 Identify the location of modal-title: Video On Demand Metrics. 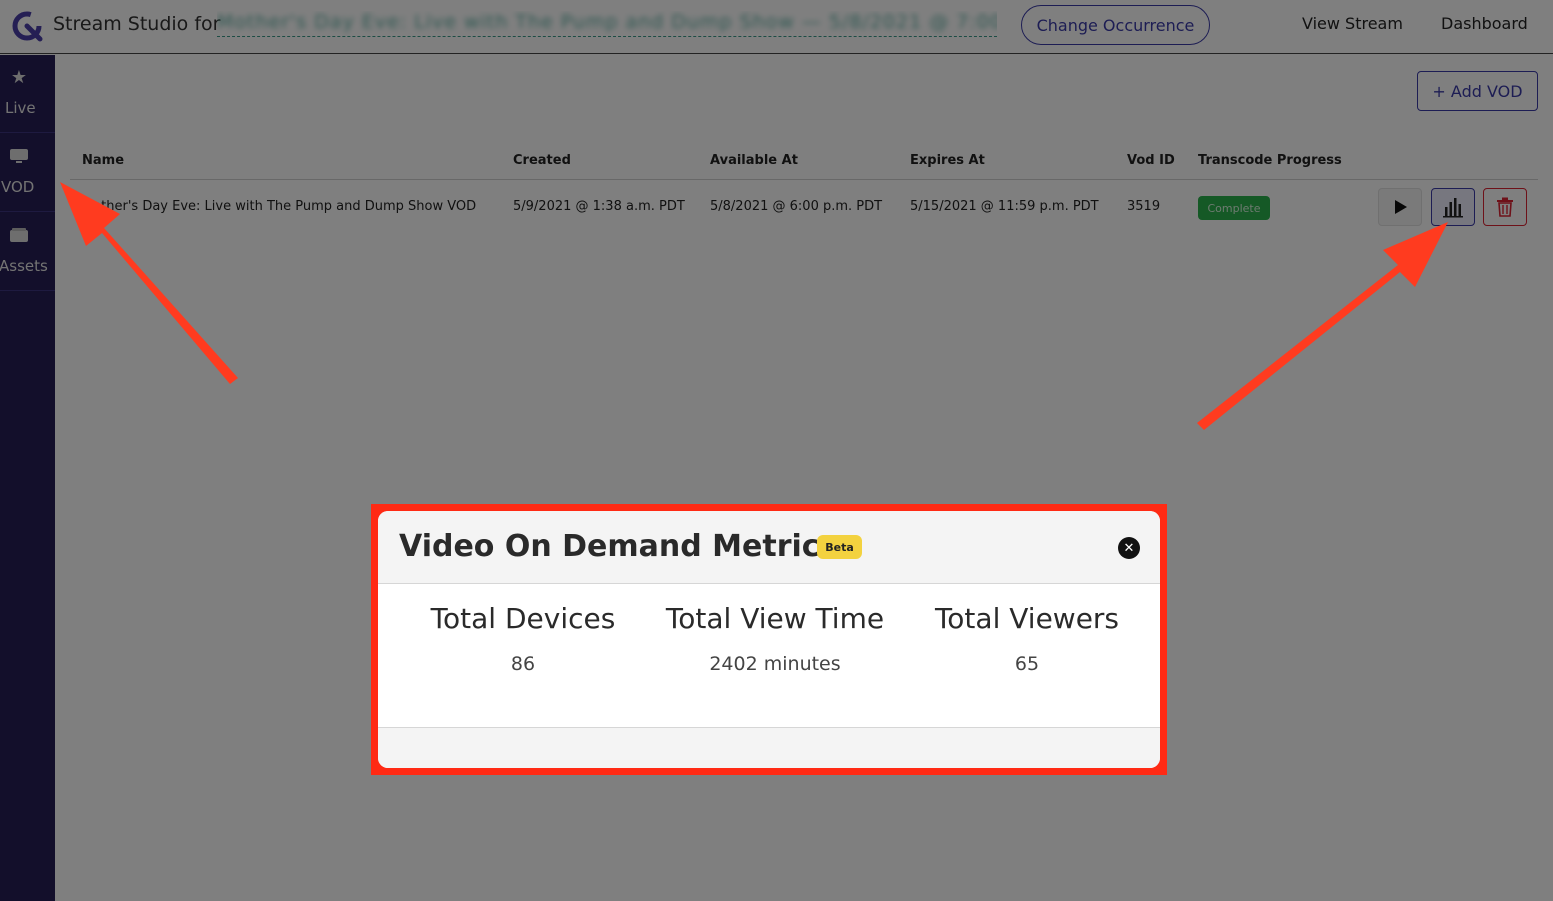
(618, 546).